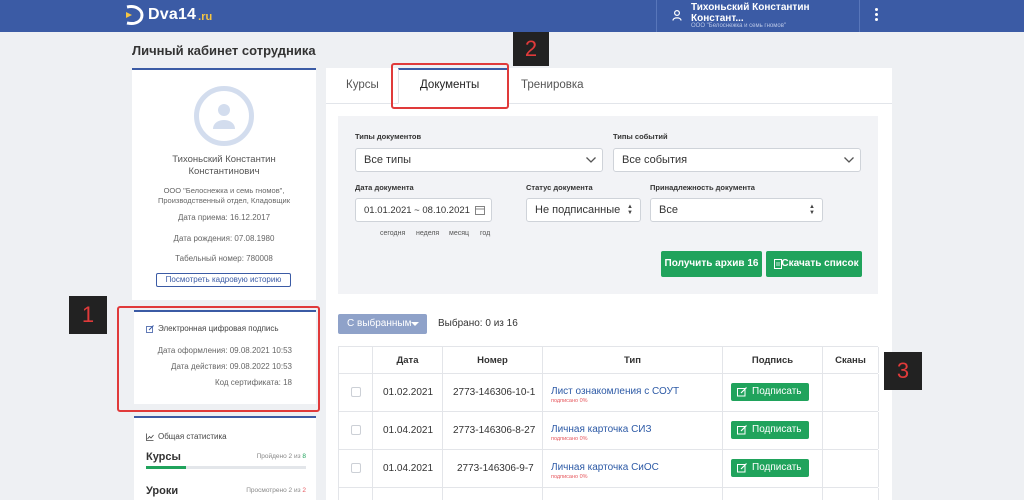  What do you see at coordinates (615, 391) in the screenshot?
I see `row-type-link: Лист ознакомления с СОУТ` at bounding box center [615, 391].